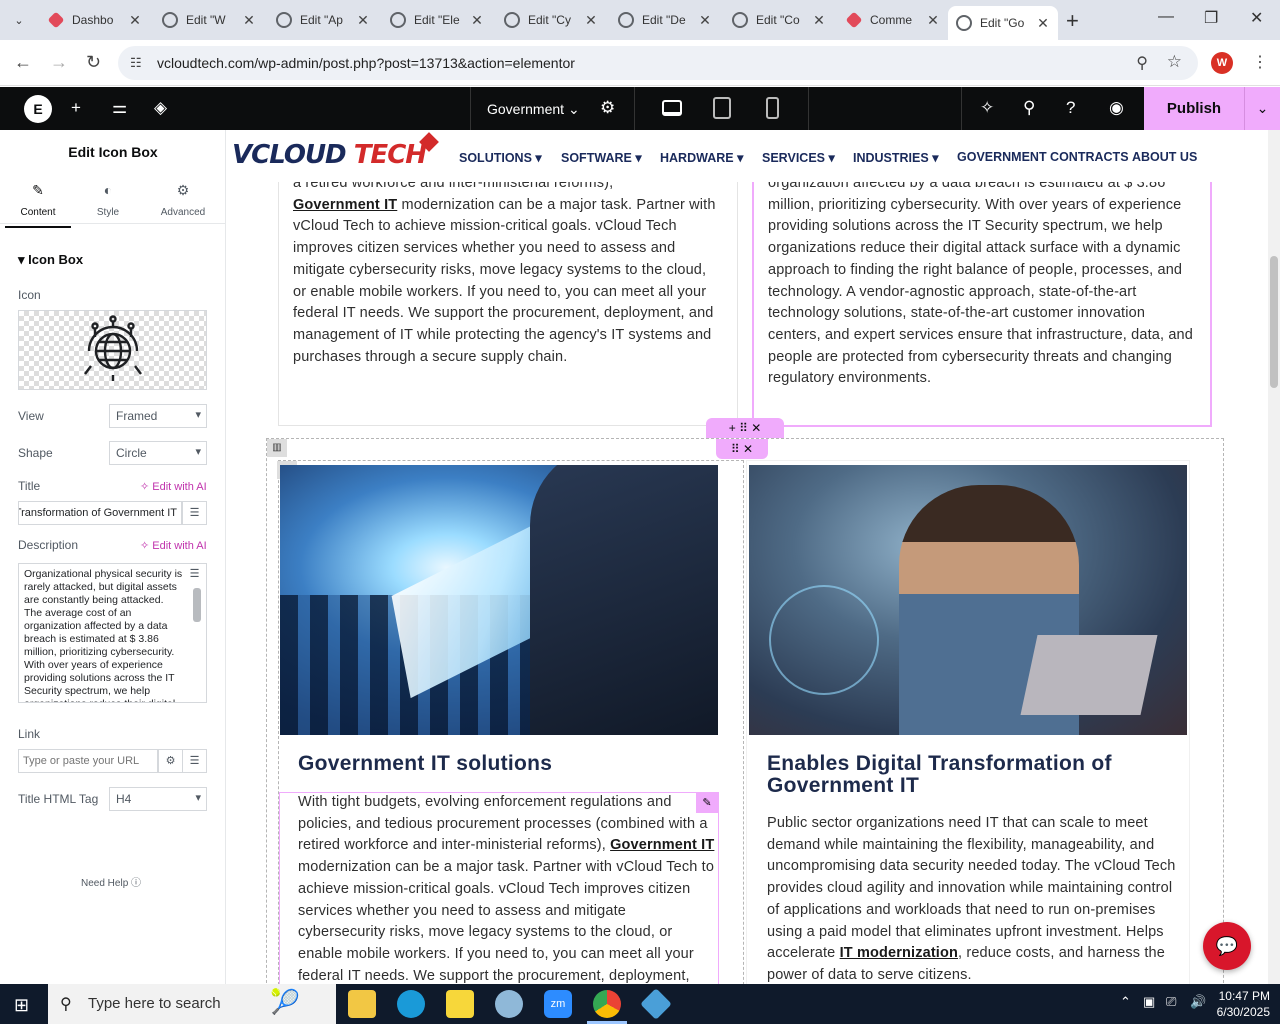 The width and height of the screenshot is (1280, 1024). What do you see at coordinates (1070, 108) in the screenshot?
I see `help-icon: ?` at bounding box center [1070, 108].